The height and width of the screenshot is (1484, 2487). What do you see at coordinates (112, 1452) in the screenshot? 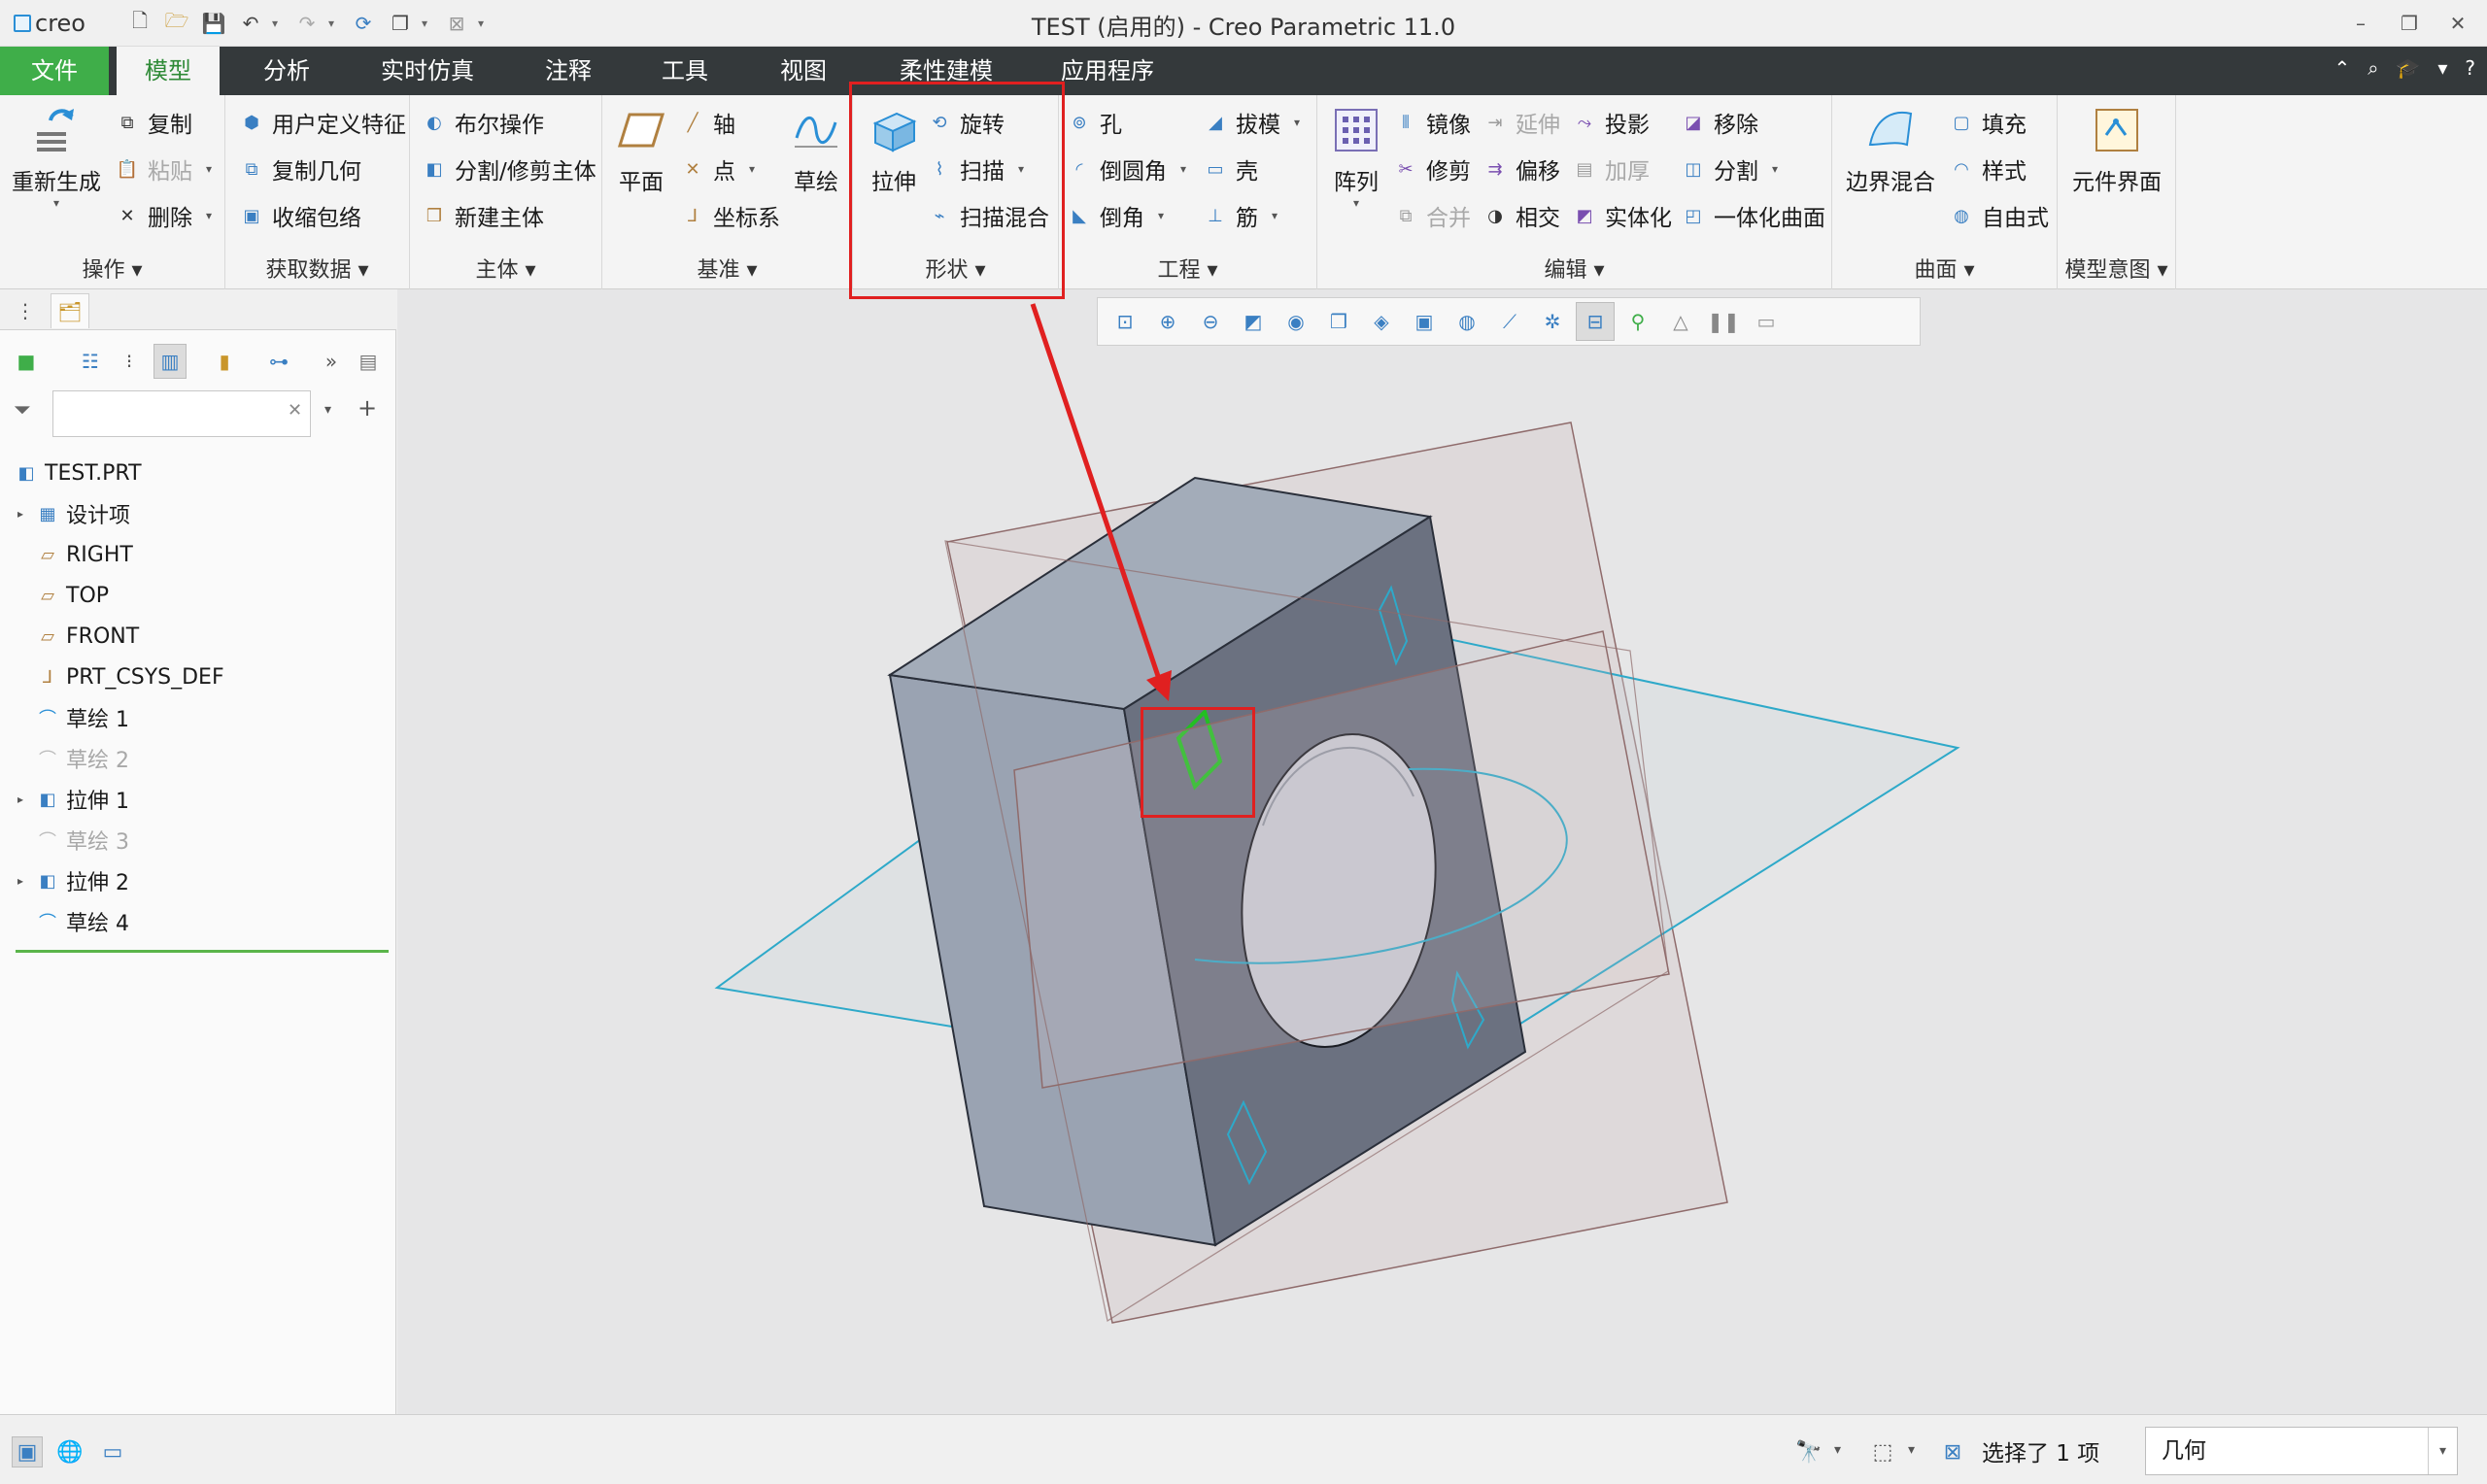
I see `full-screen-icon: ▭` at bounding box center [112, 1452].